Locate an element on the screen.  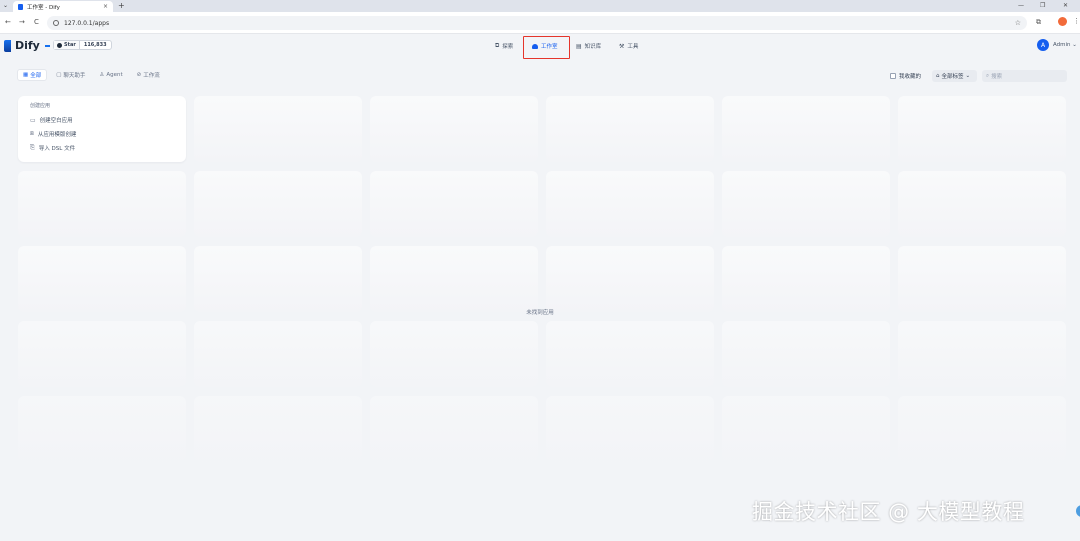
create-from-template-button: ⧈ 从应用模版创建 is located at coordinates (102, 134).